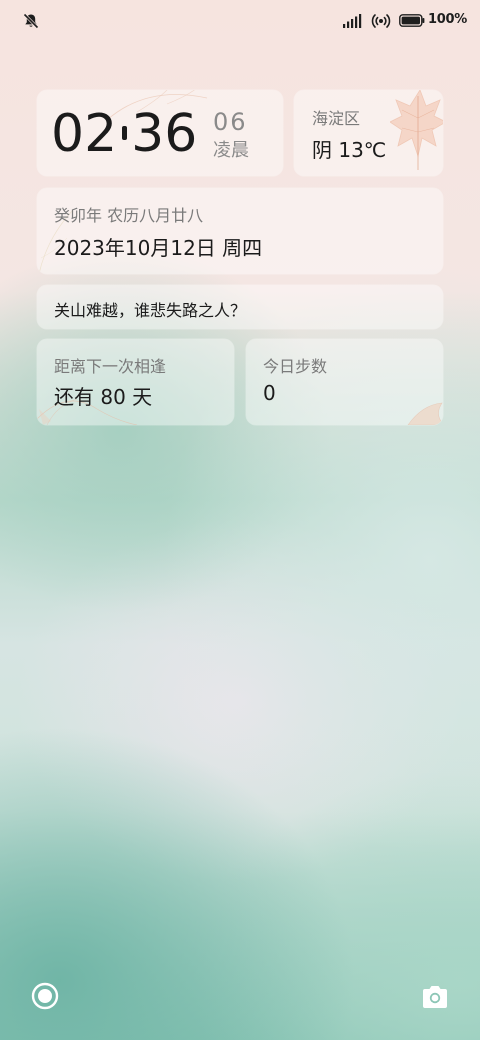 The image size is (480, 1040). I want to click on steps-widget: 今日步数 0, so click(344, 382).